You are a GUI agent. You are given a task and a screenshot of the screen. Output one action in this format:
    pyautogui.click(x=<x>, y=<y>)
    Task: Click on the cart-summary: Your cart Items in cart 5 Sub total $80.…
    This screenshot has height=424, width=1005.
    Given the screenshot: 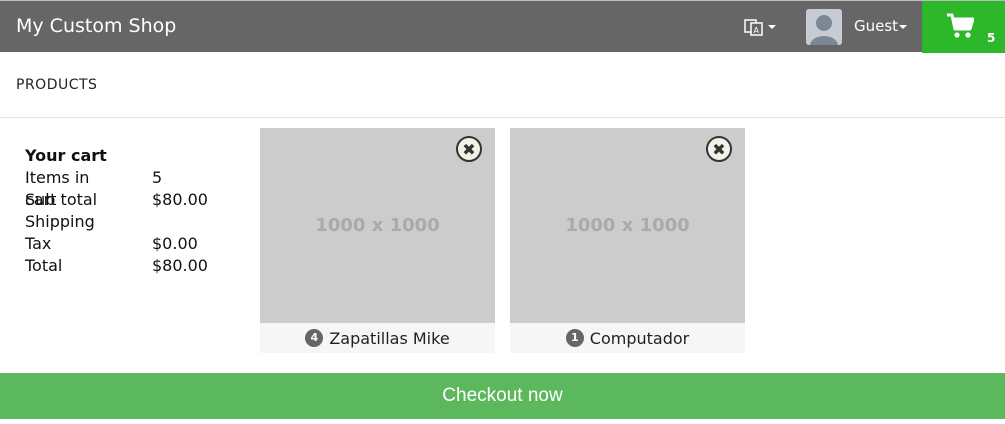 What is the action you would take?
    pyautogui.click(x=116, y=211)
    